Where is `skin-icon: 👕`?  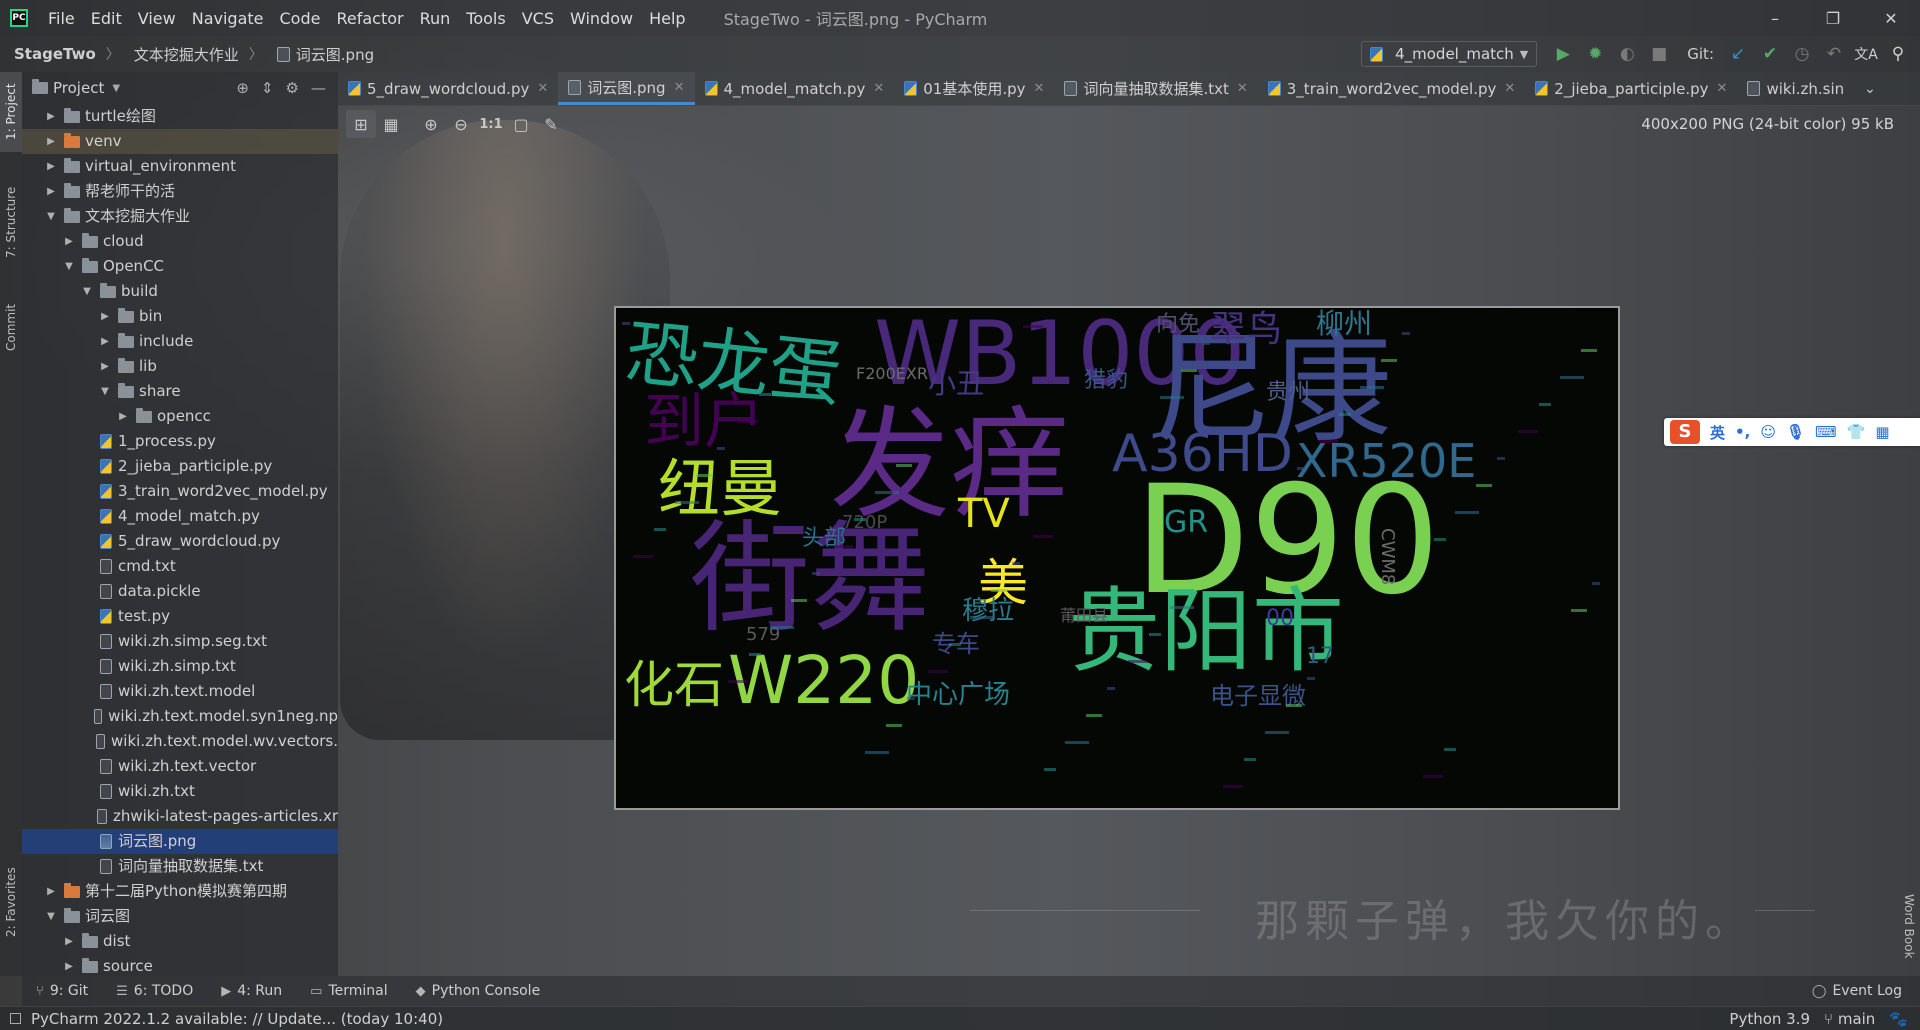
skin-icon: 👕 is located at coordinates (1856, 432).